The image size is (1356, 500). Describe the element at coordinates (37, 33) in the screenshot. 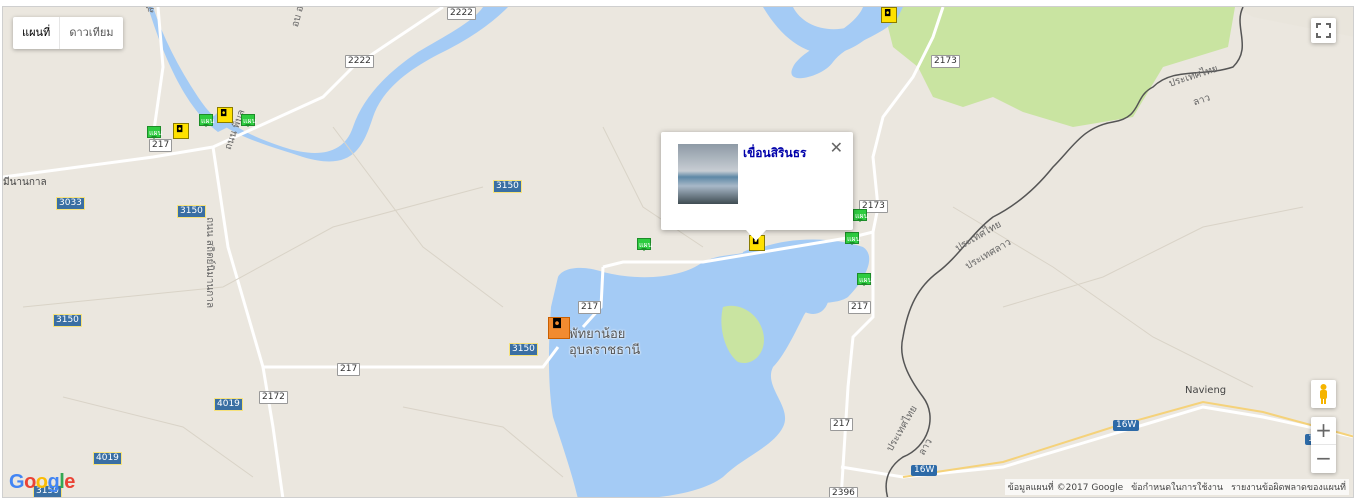

I see `map-type-map-button: แผนที่` at that location.